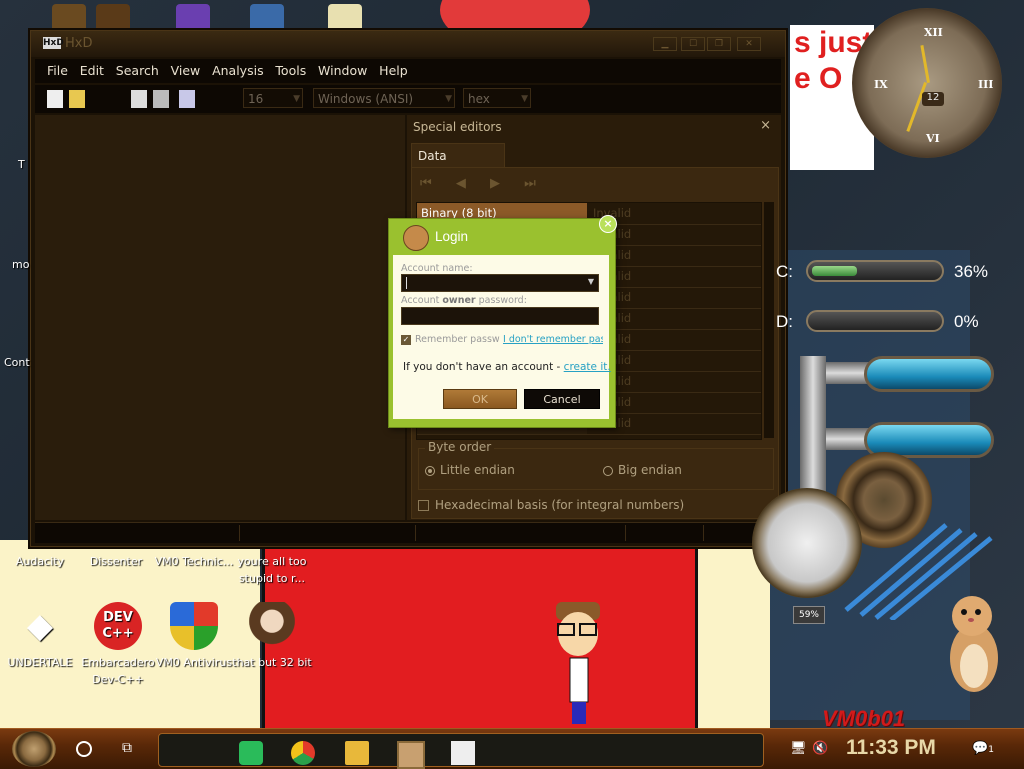 The image size is (1024, 769). I want to click on clock-numeral: XII, so click(933, 32).